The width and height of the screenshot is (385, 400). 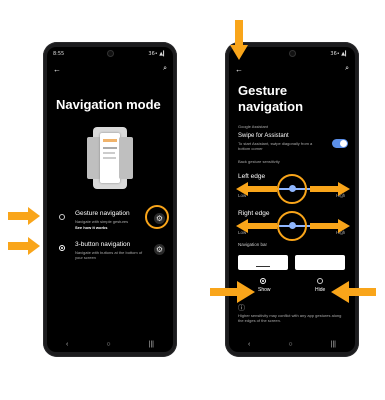 What do you see at coordinates (126, 158) in the screenshot?
I see `preview-card-right` at bounding box center [126, 158].